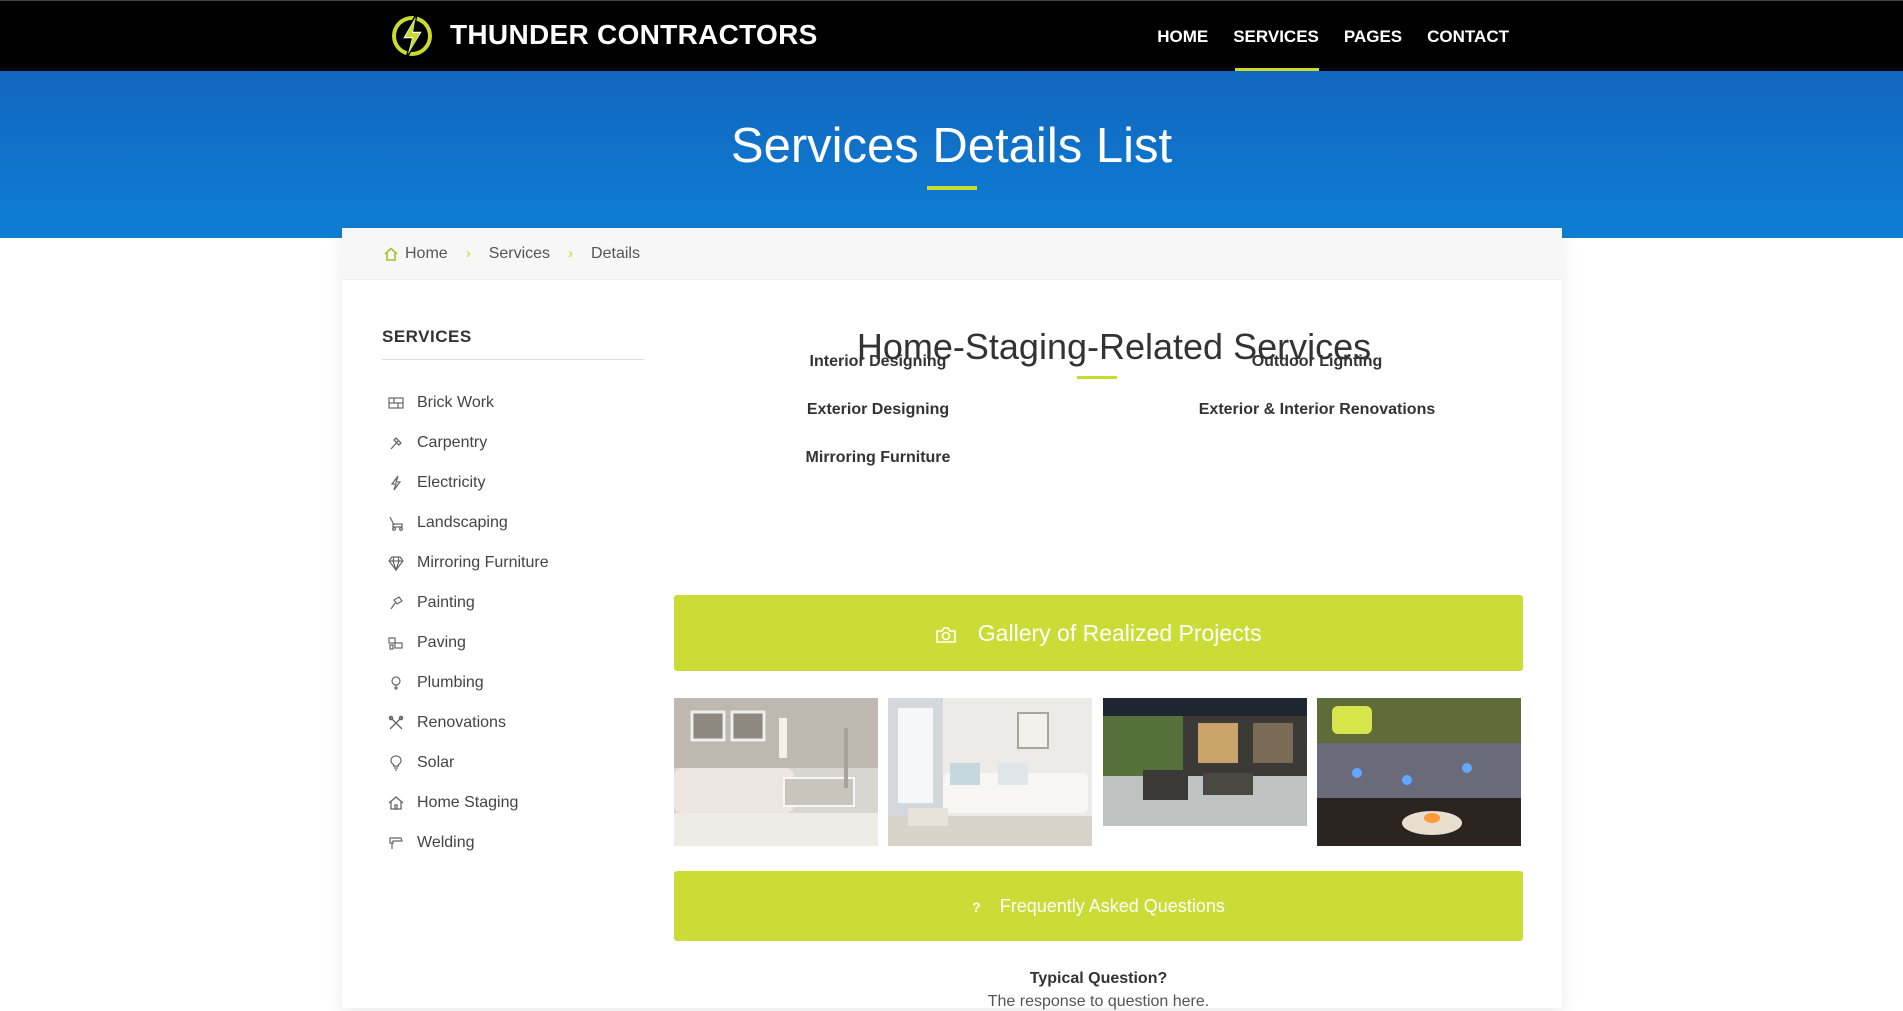 The width and height of the screenshot is (1903, 1011). I want to click on sidebar-item-label: Home Staging, so click(468, 802).